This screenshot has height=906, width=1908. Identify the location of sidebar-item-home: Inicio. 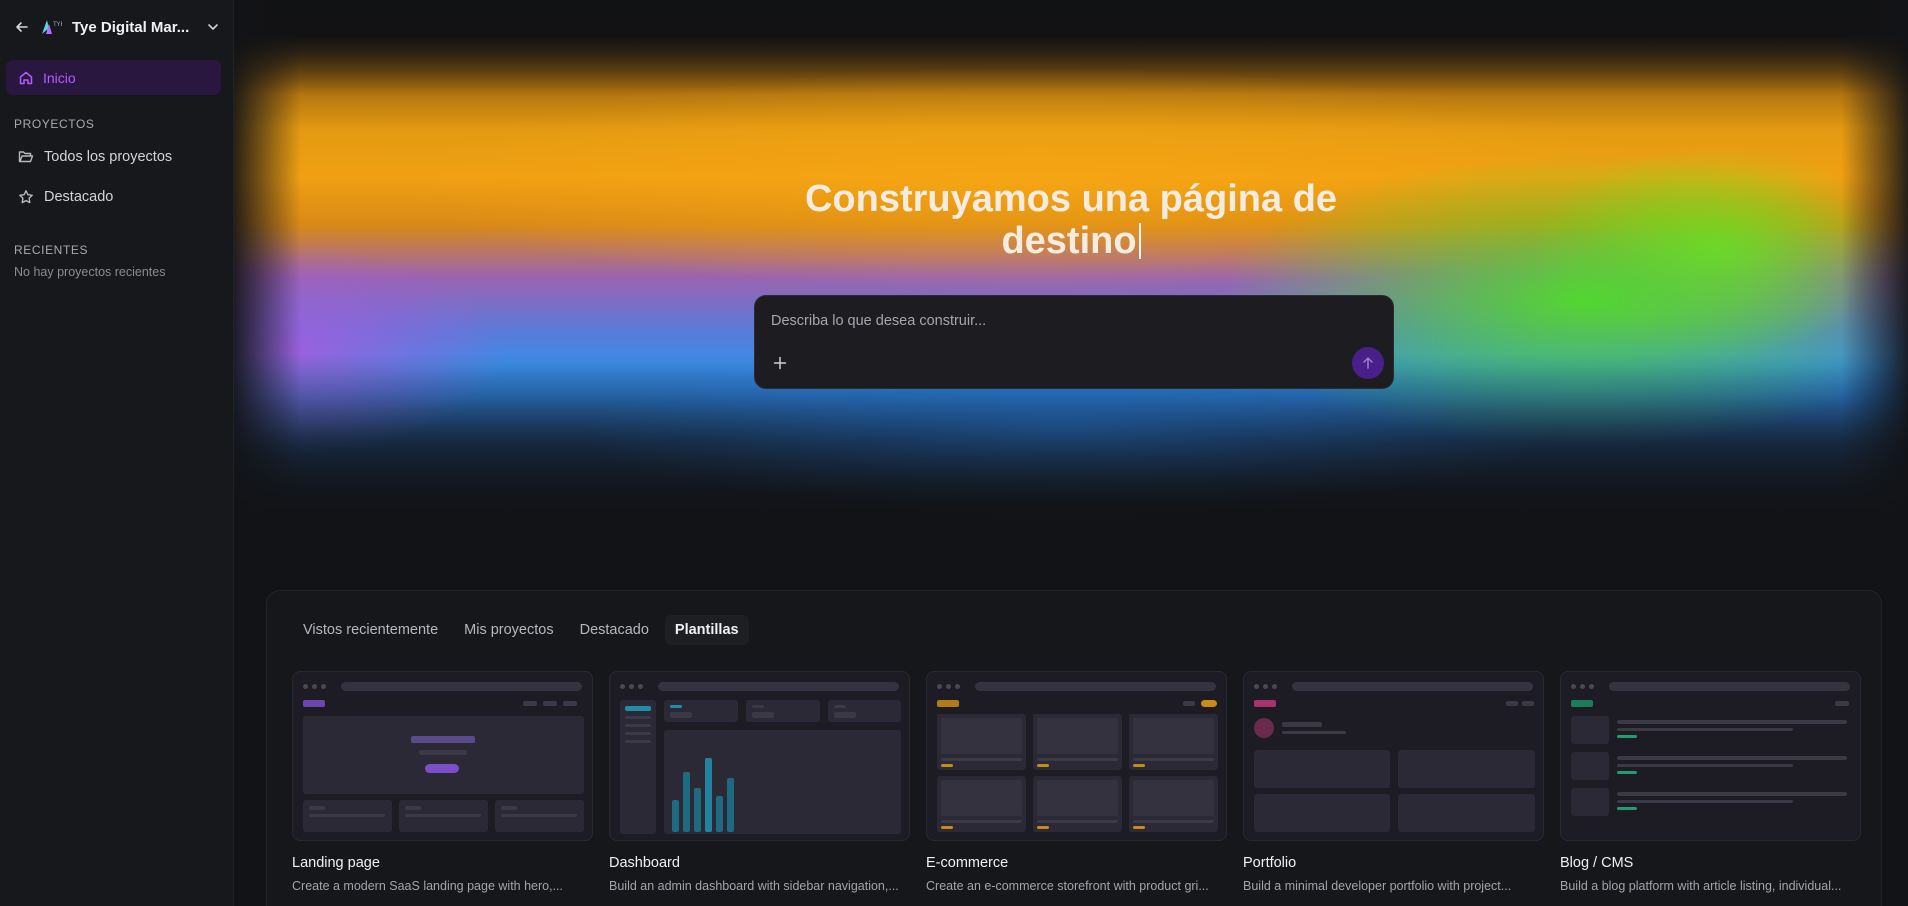
(113, 77).